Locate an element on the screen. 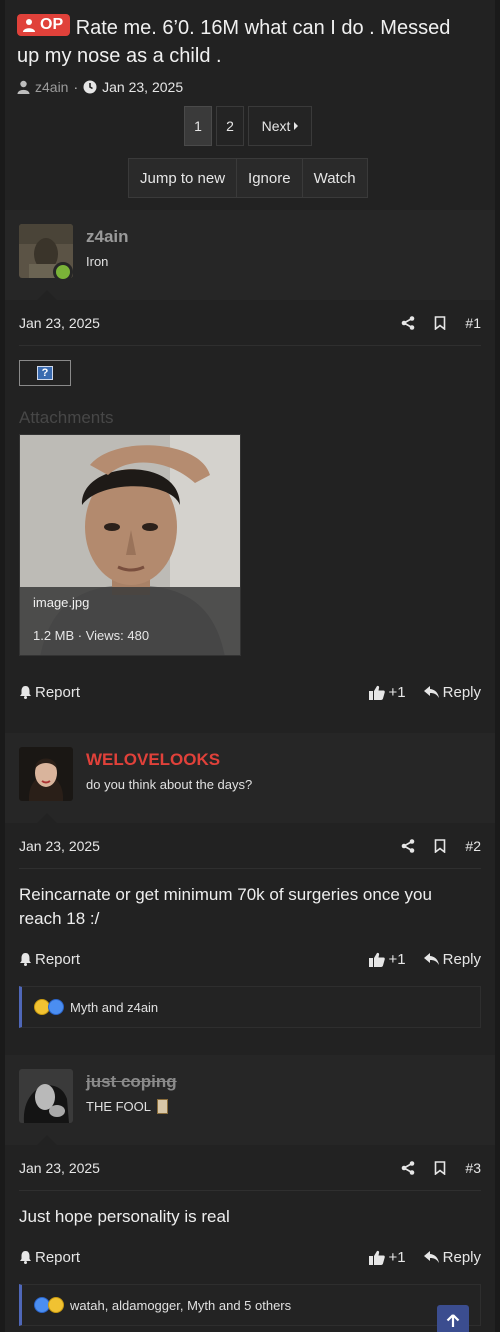 This screenshot has height=1332, width=500. post-number: #3 is located at coordinates (473, 1168).